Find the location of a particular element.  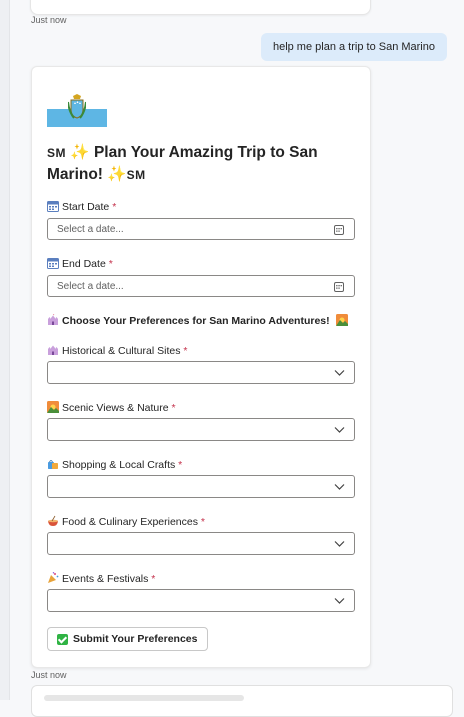

next-message-card is located at coordinates (242, 701).